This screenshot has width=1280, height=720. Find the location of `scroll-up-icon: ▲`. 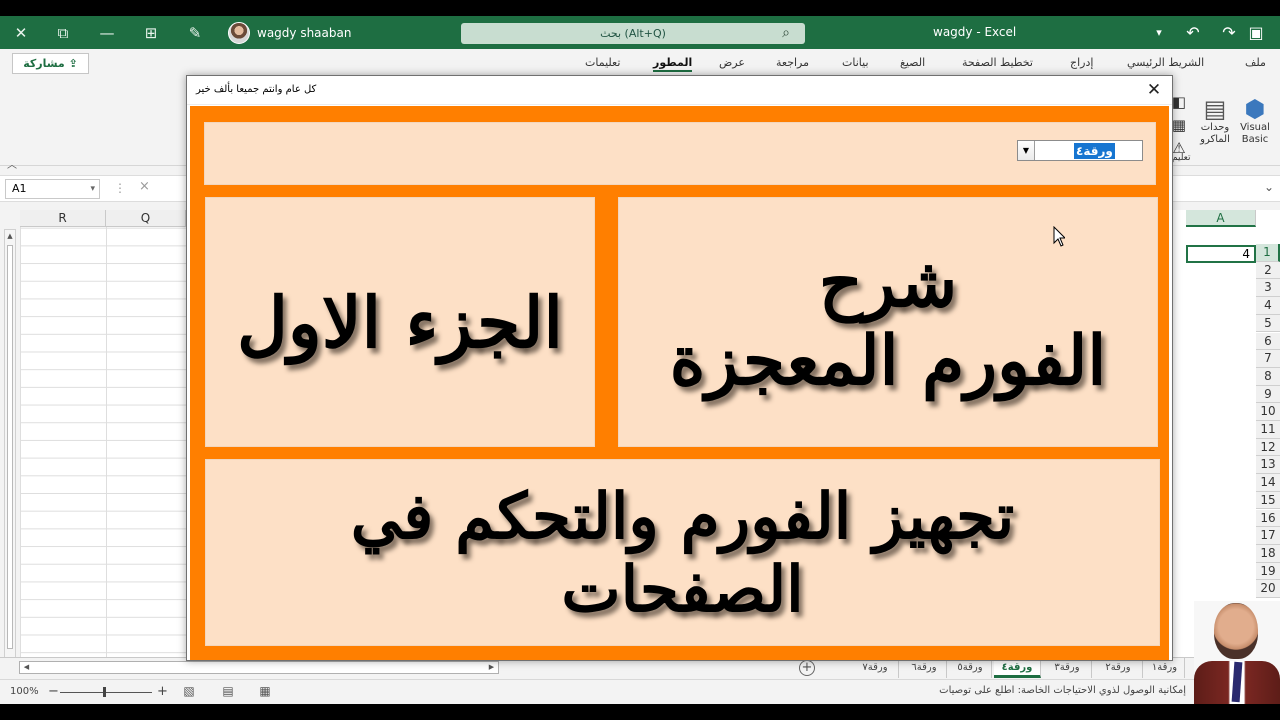

scroll-up-icon: ▲ is located at coordinates (10, 236).